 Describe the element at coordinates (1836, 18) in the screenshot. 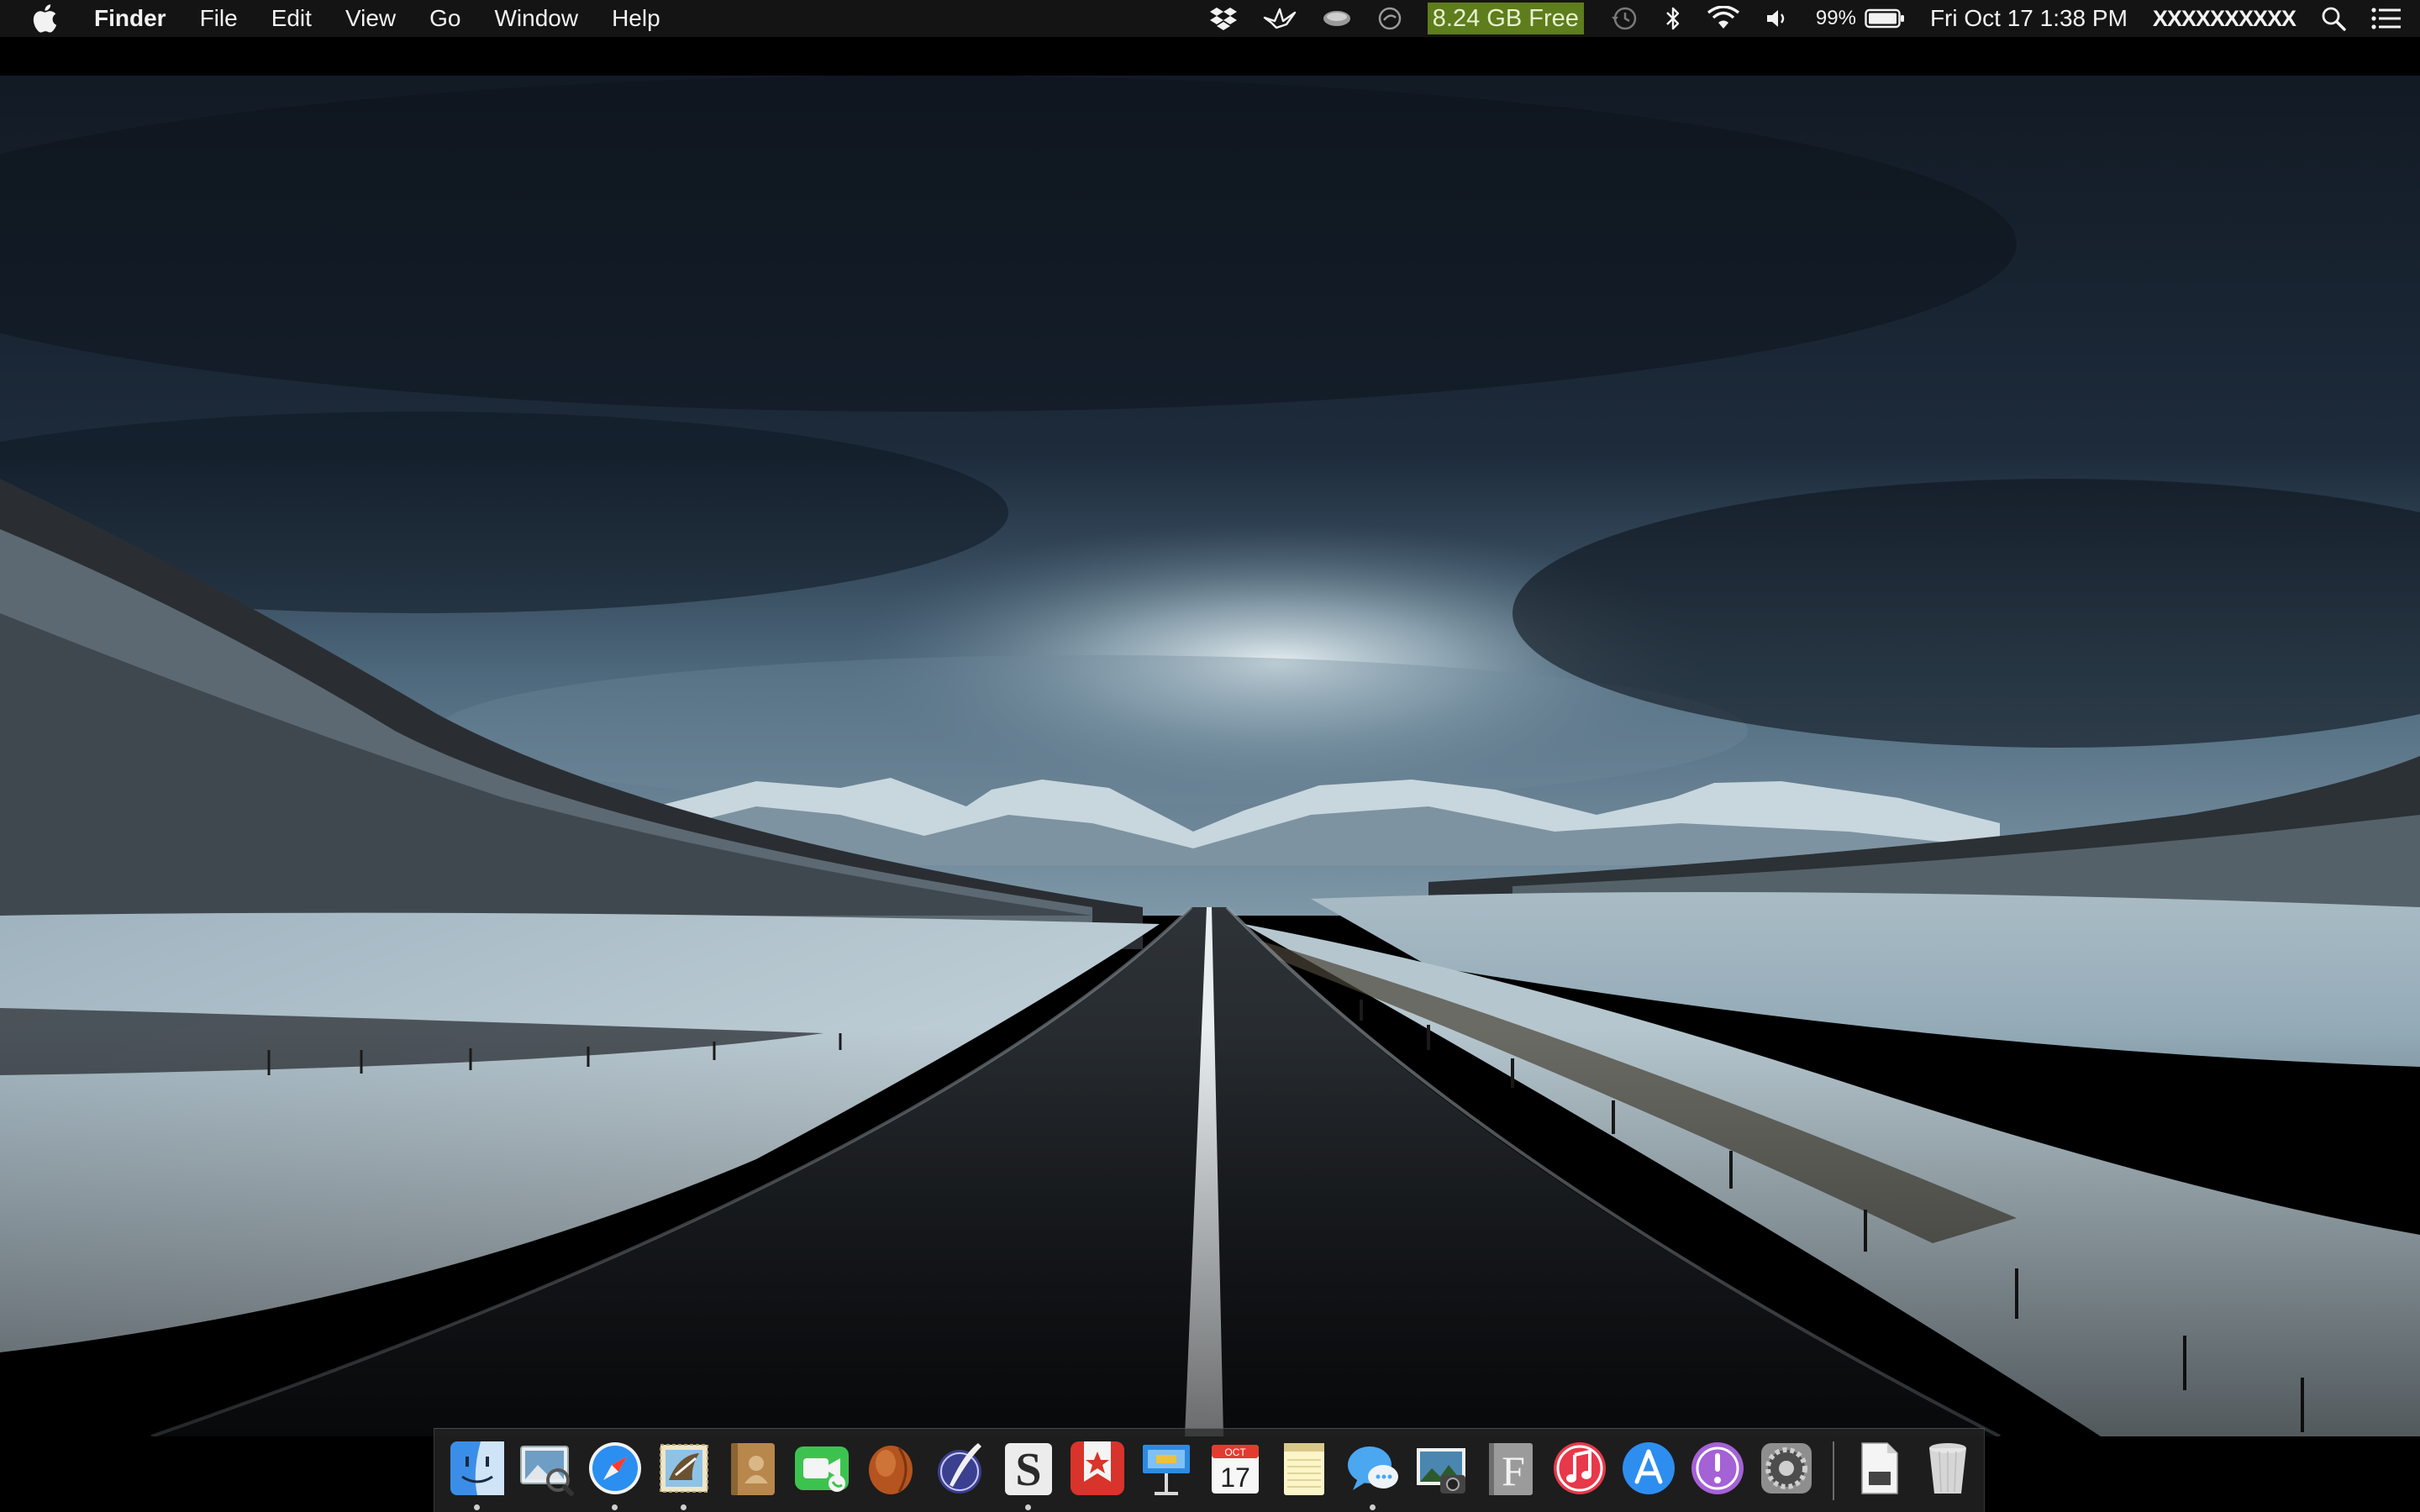

I see `battery-percent: 99%` at that location.